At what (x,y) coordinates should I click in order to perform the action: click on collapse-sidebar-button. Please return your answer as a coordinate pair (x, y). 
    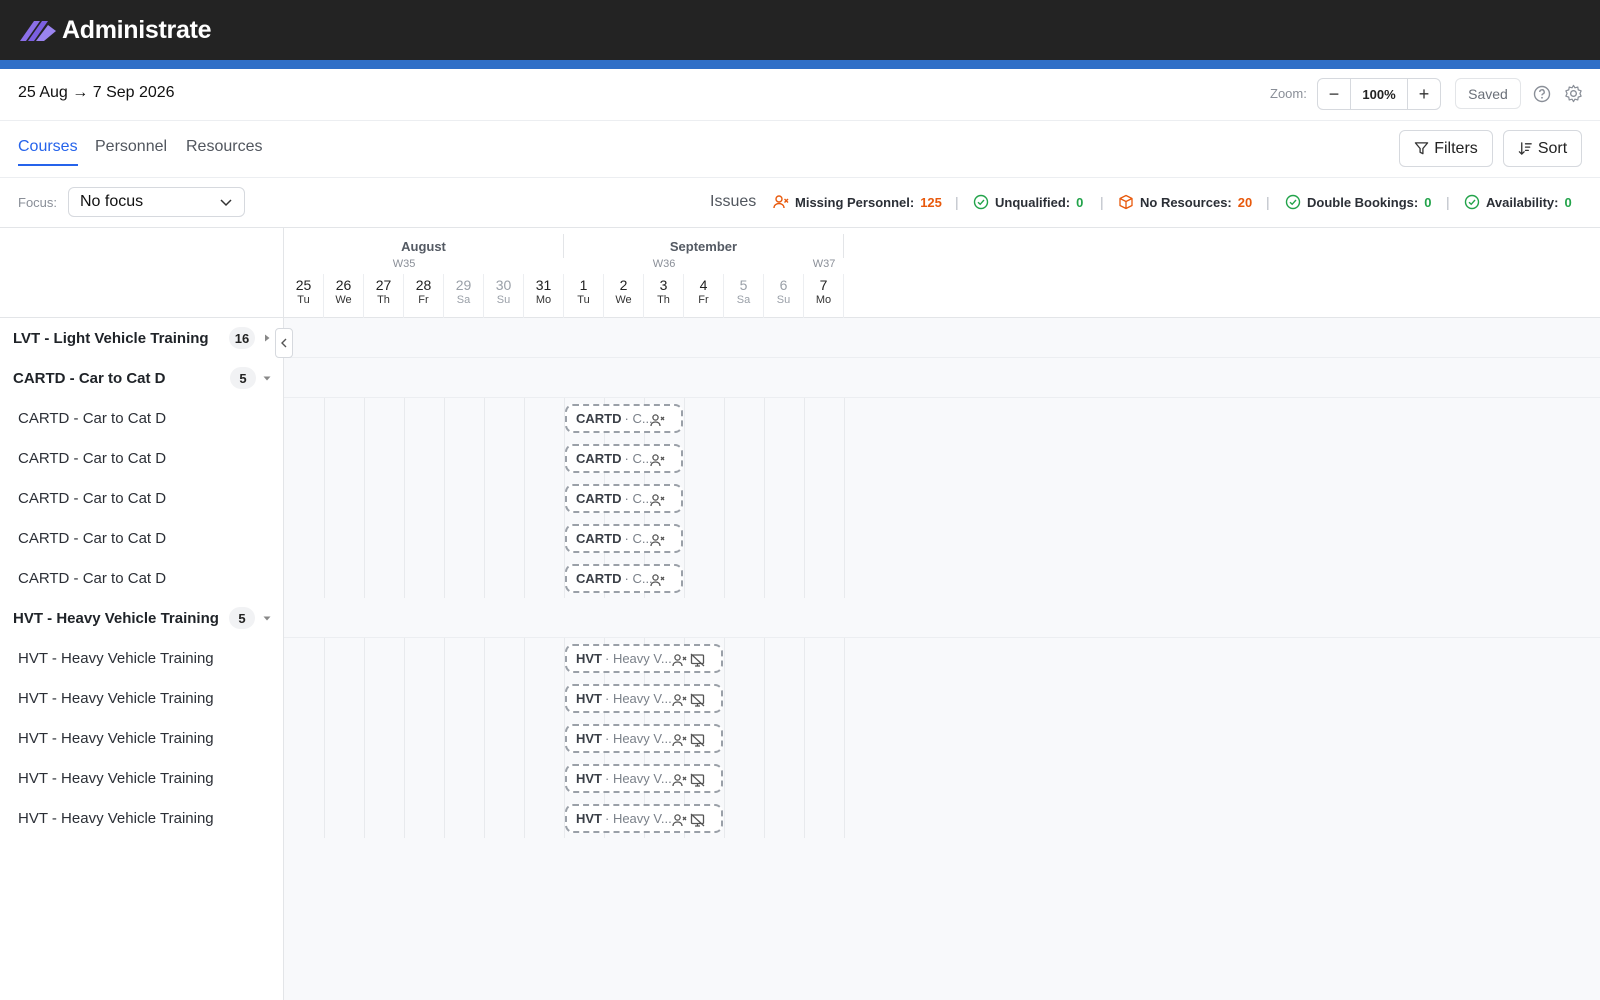
    Looking at the image, I should click on (284, 343).